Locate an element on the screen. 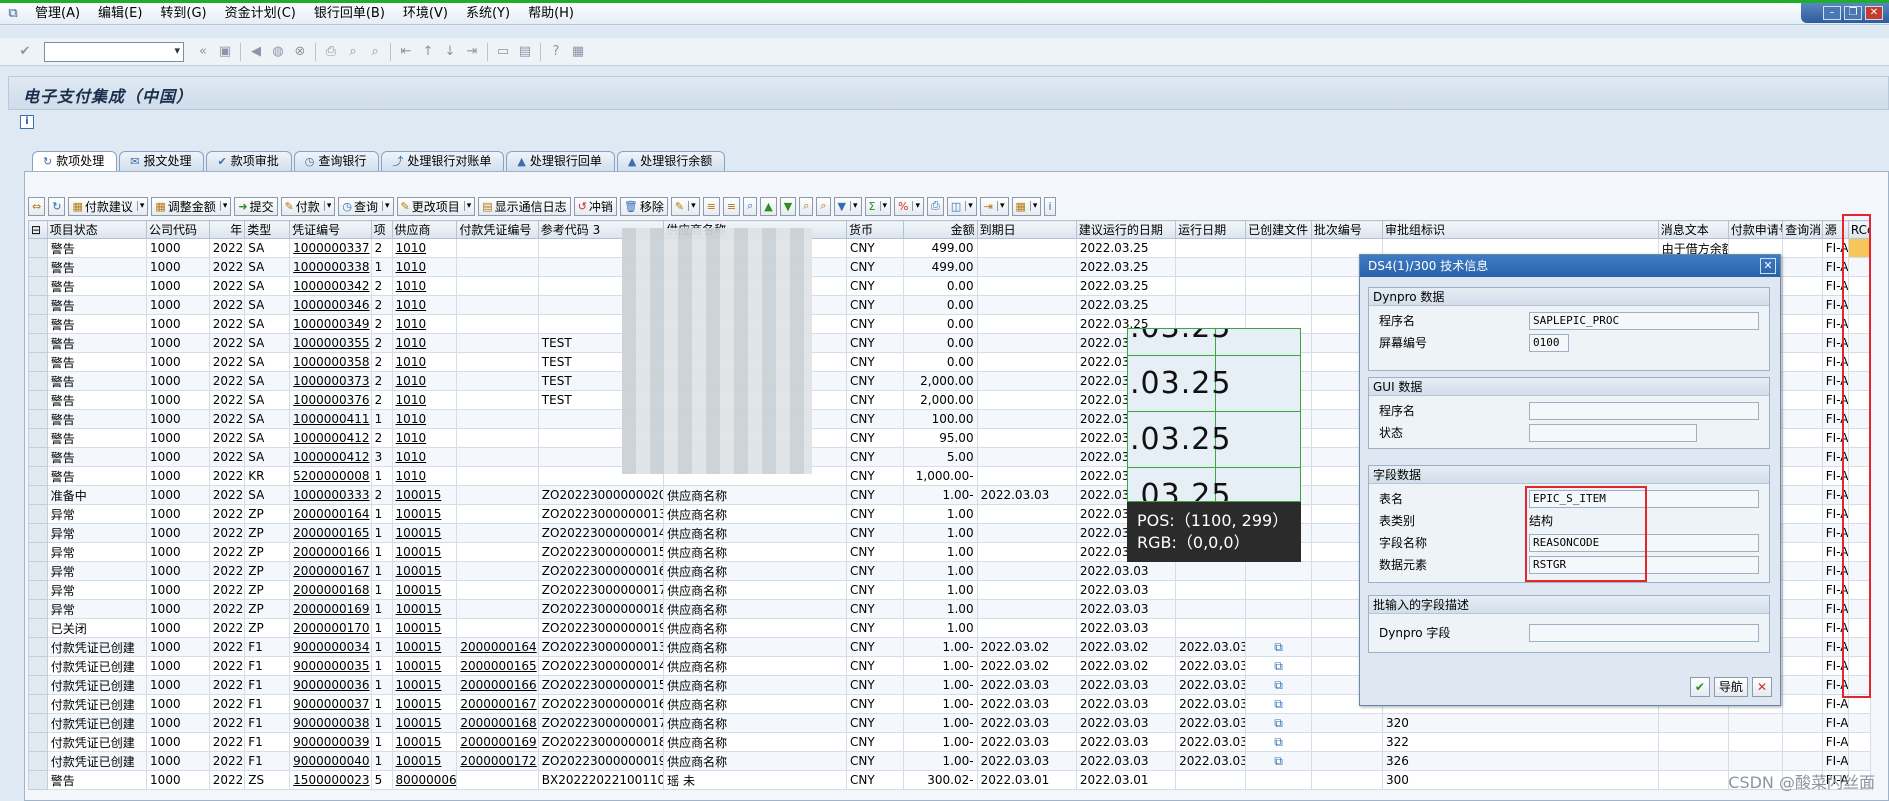  col-doc-number: 凭证编号 is located at coordinates (330, 229).